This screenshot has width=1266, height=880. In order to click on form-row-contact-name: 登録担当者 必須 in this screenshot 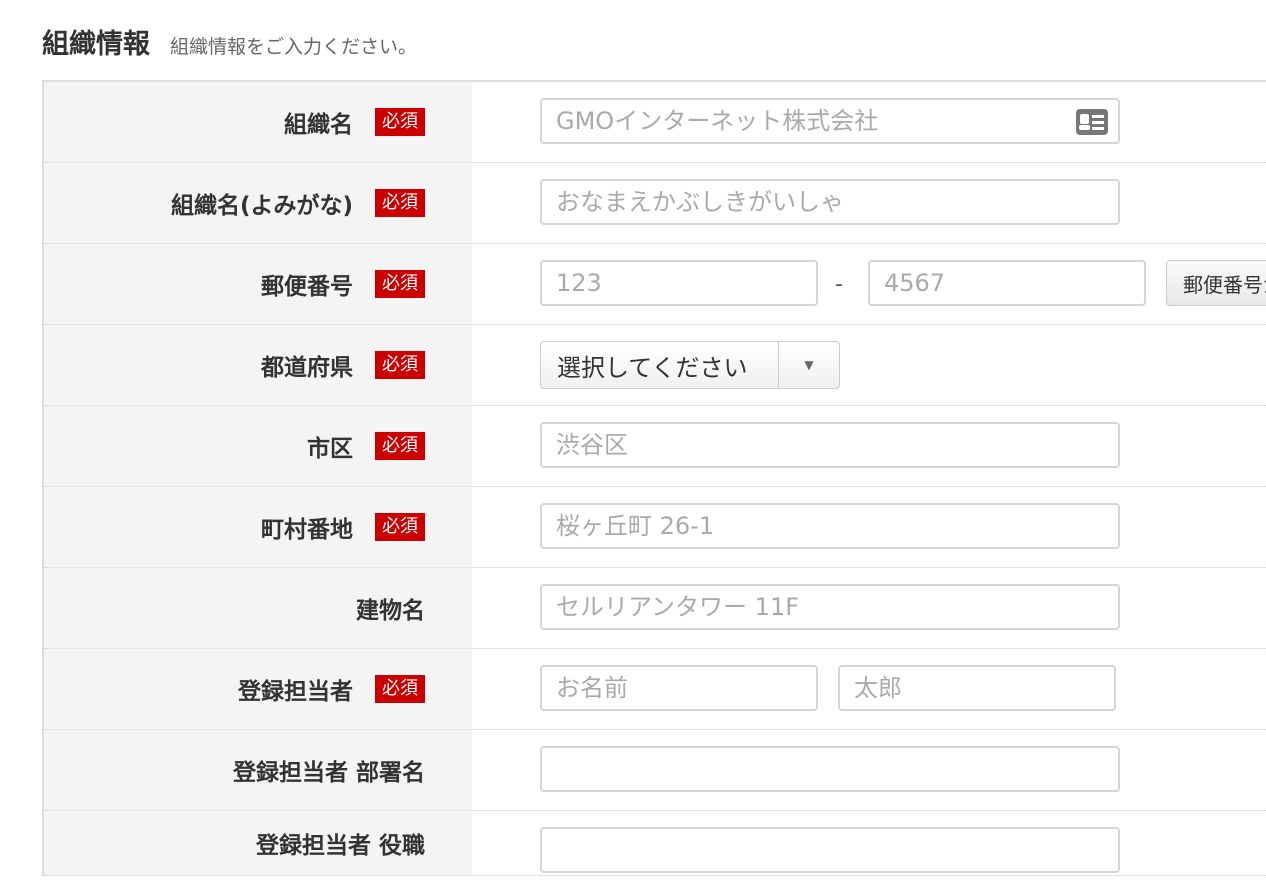, I will do `click(655, 689)`.